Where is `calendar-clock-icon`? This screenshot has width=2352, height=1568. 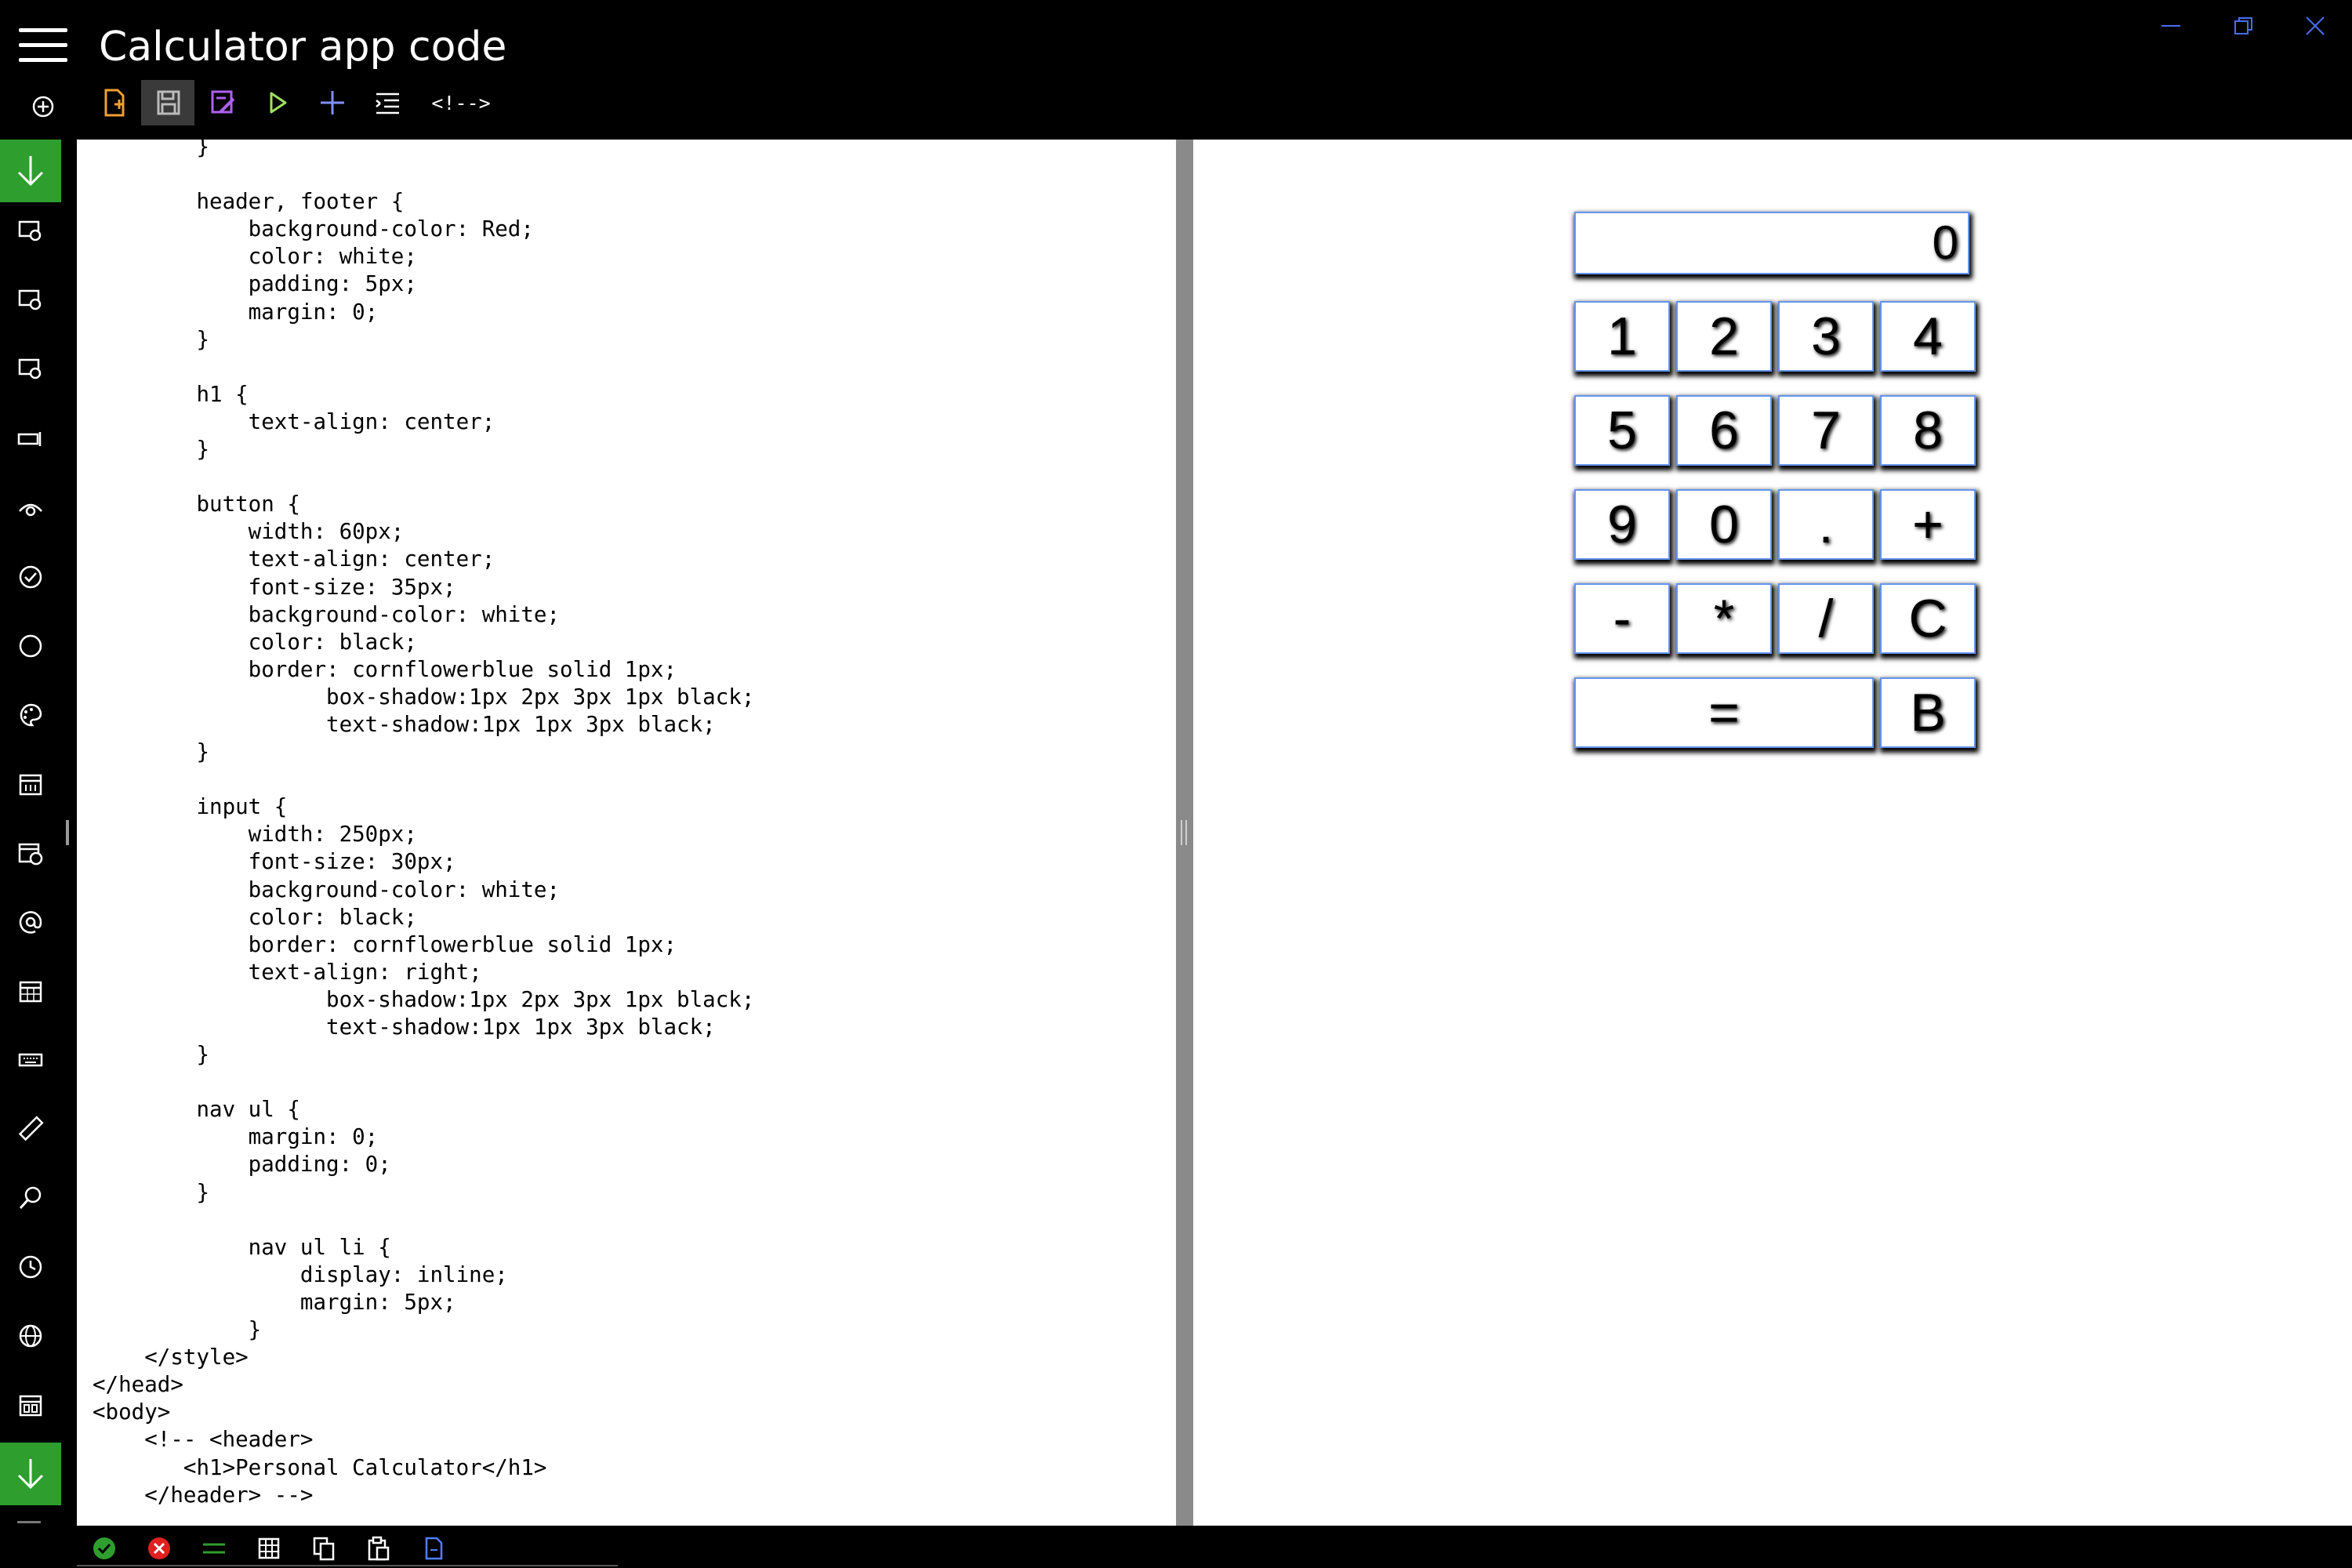 calendar-clock-icon is located at coordinates (30, 855).